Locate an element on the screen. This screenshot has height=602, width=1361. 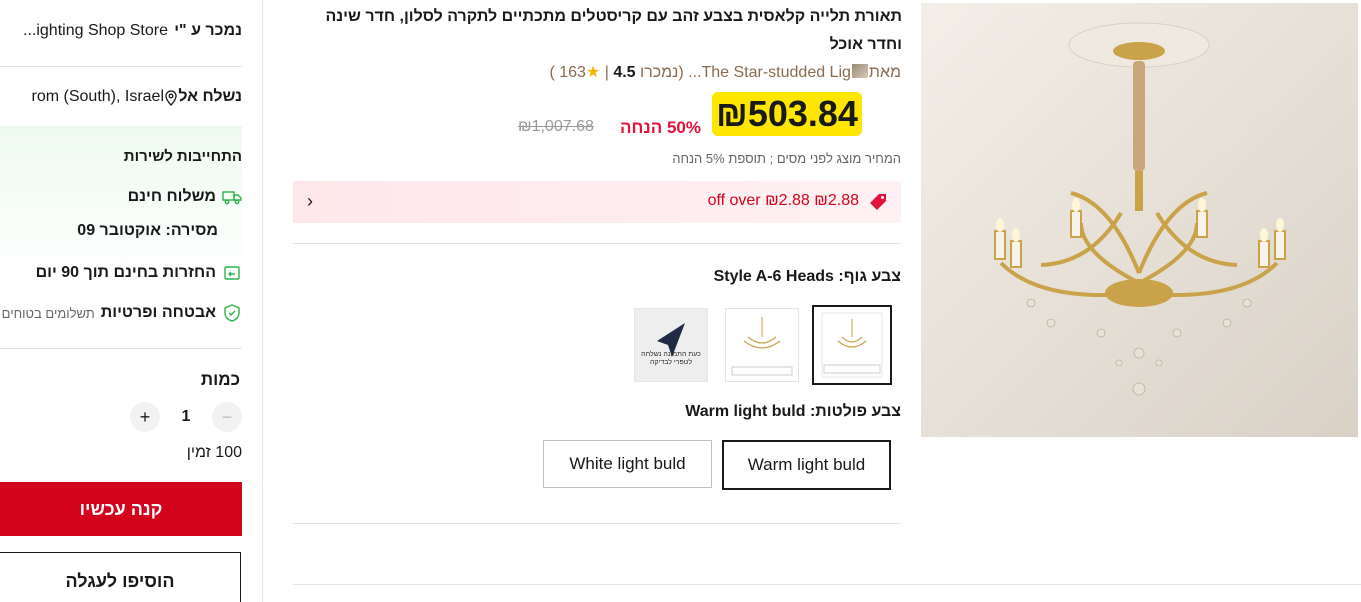
delivery-date: אוקטובר 09 is located at coordinates (119, 230).